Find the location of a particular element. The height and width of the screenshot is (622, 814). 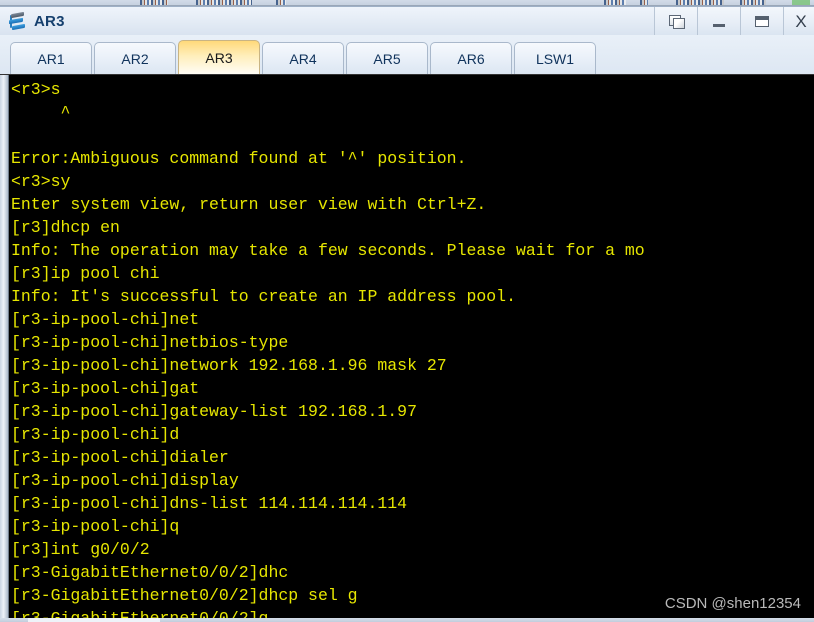

tab-label: AR3 is located at coordinates (219, 57).